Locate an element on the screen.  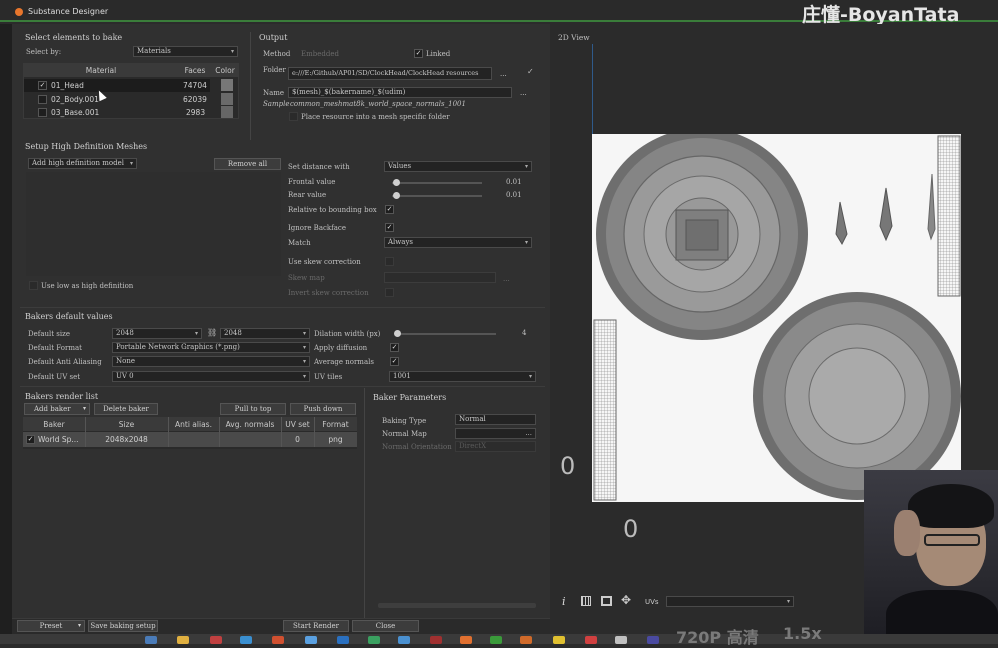
baker-enable-checkbox: ✓ is located at coordinates (30, 439).